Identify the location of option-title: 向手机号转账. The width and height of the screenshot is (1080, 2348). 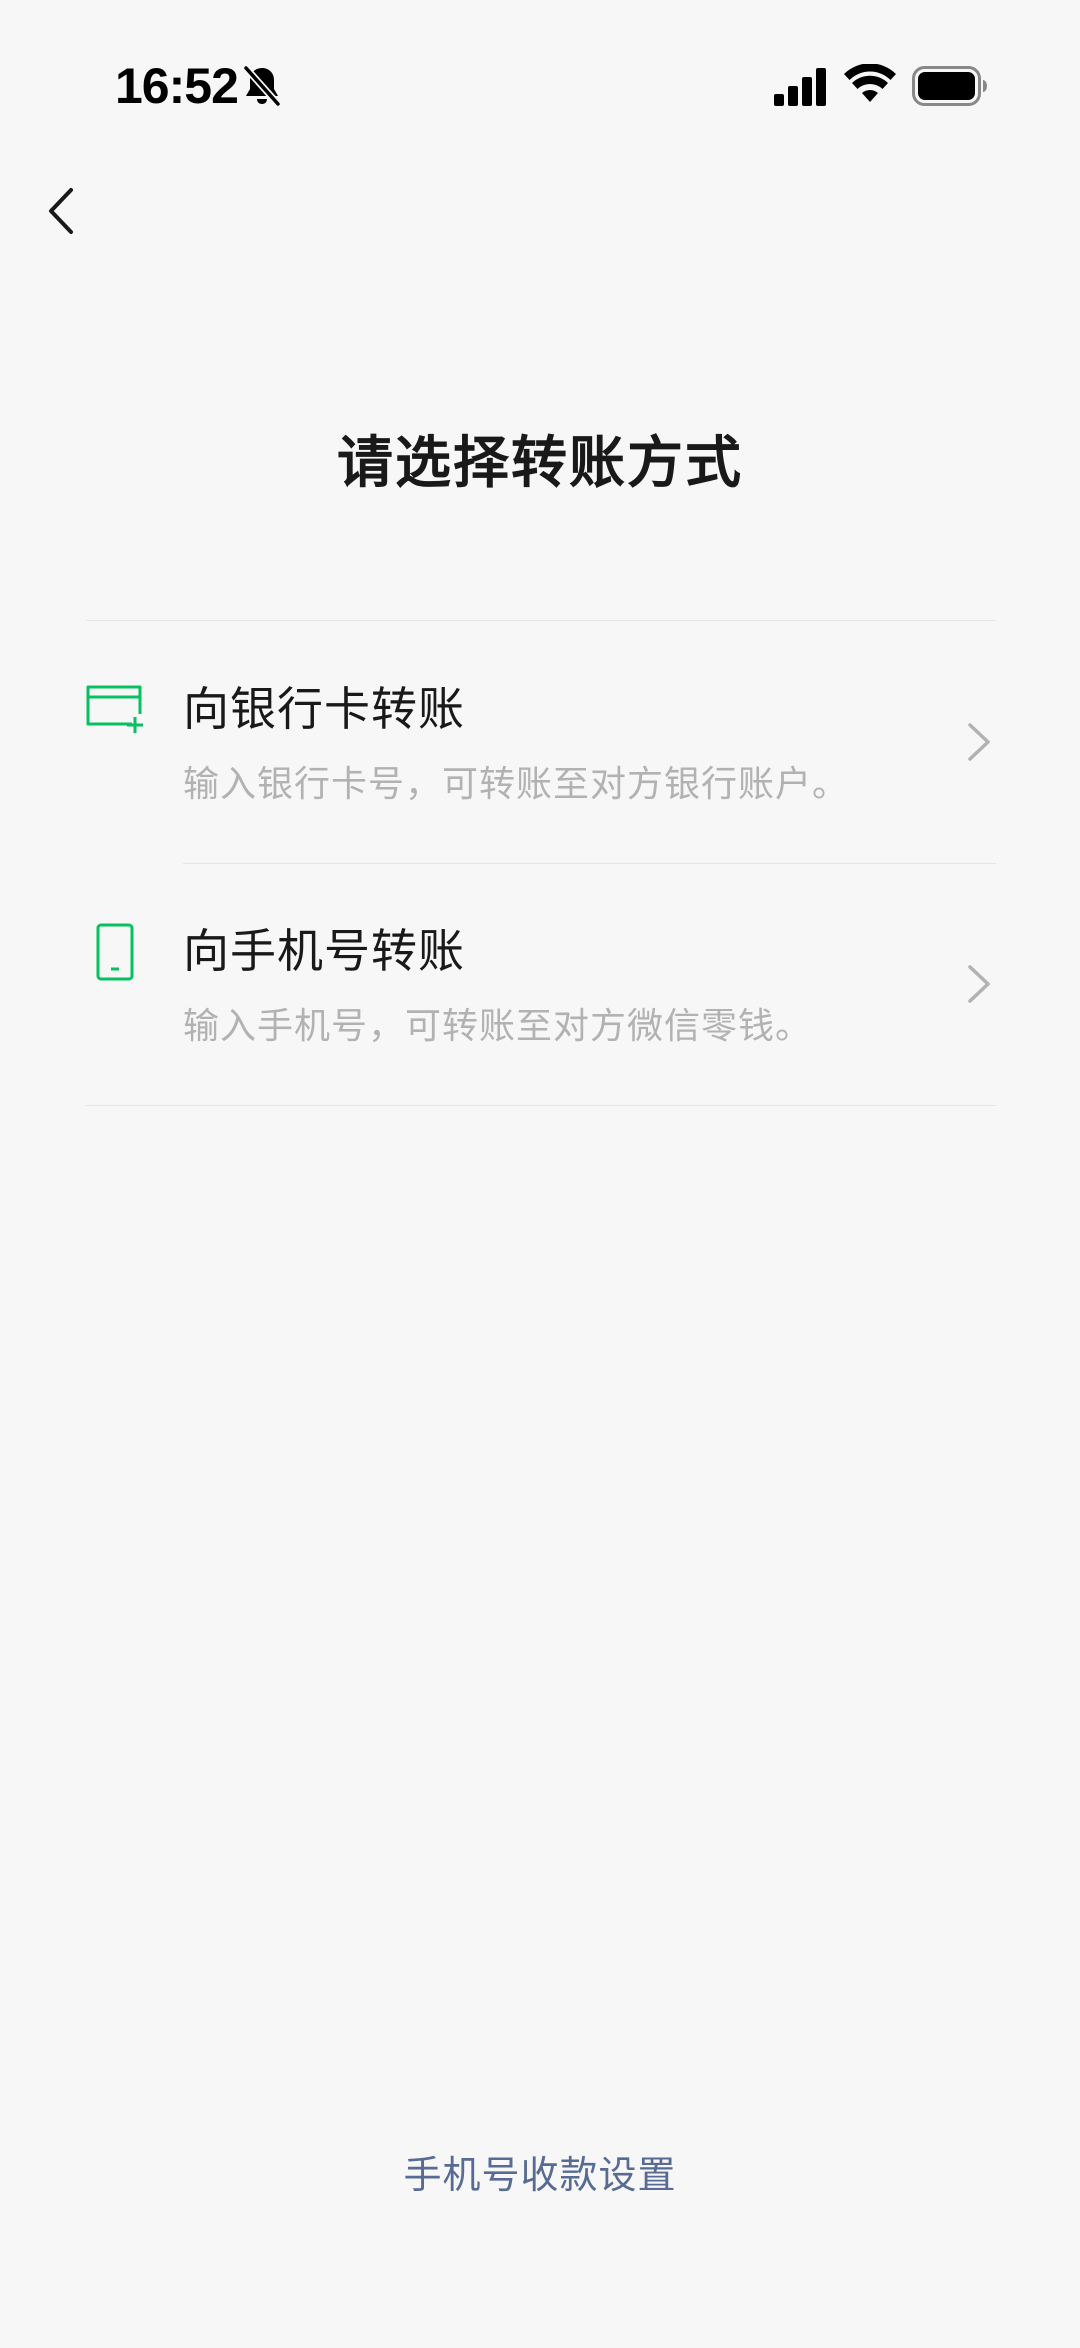
(324, 951).